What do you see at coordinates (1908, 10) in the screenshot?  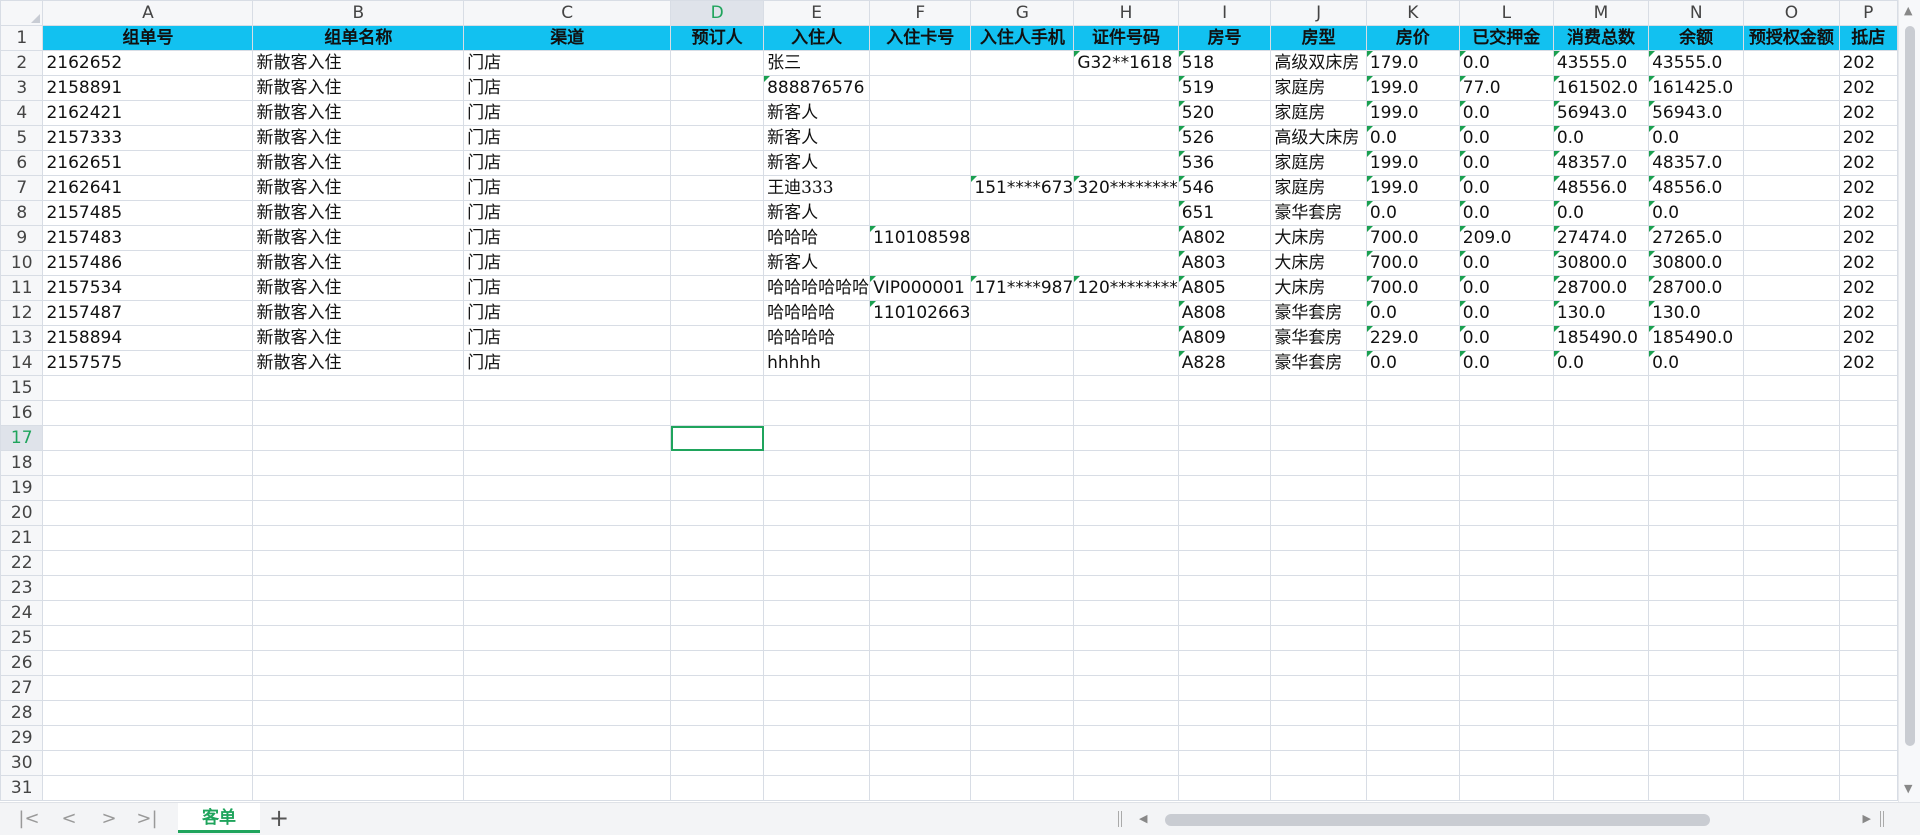 I see `scroll-up-icon: ▲` at bounding box center [1908, 10].